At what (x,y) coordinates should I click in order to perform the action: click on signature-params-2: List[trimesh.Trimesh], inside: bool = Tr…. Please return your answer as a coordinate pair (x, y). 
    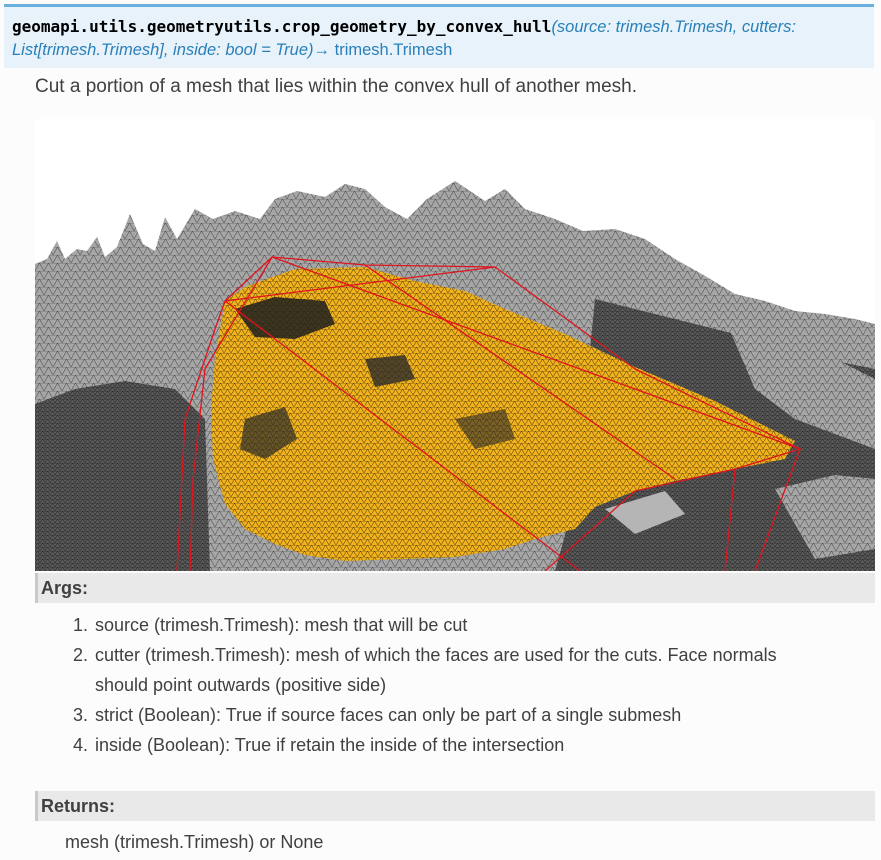
    Looking at the image, I should click on (163, 50).